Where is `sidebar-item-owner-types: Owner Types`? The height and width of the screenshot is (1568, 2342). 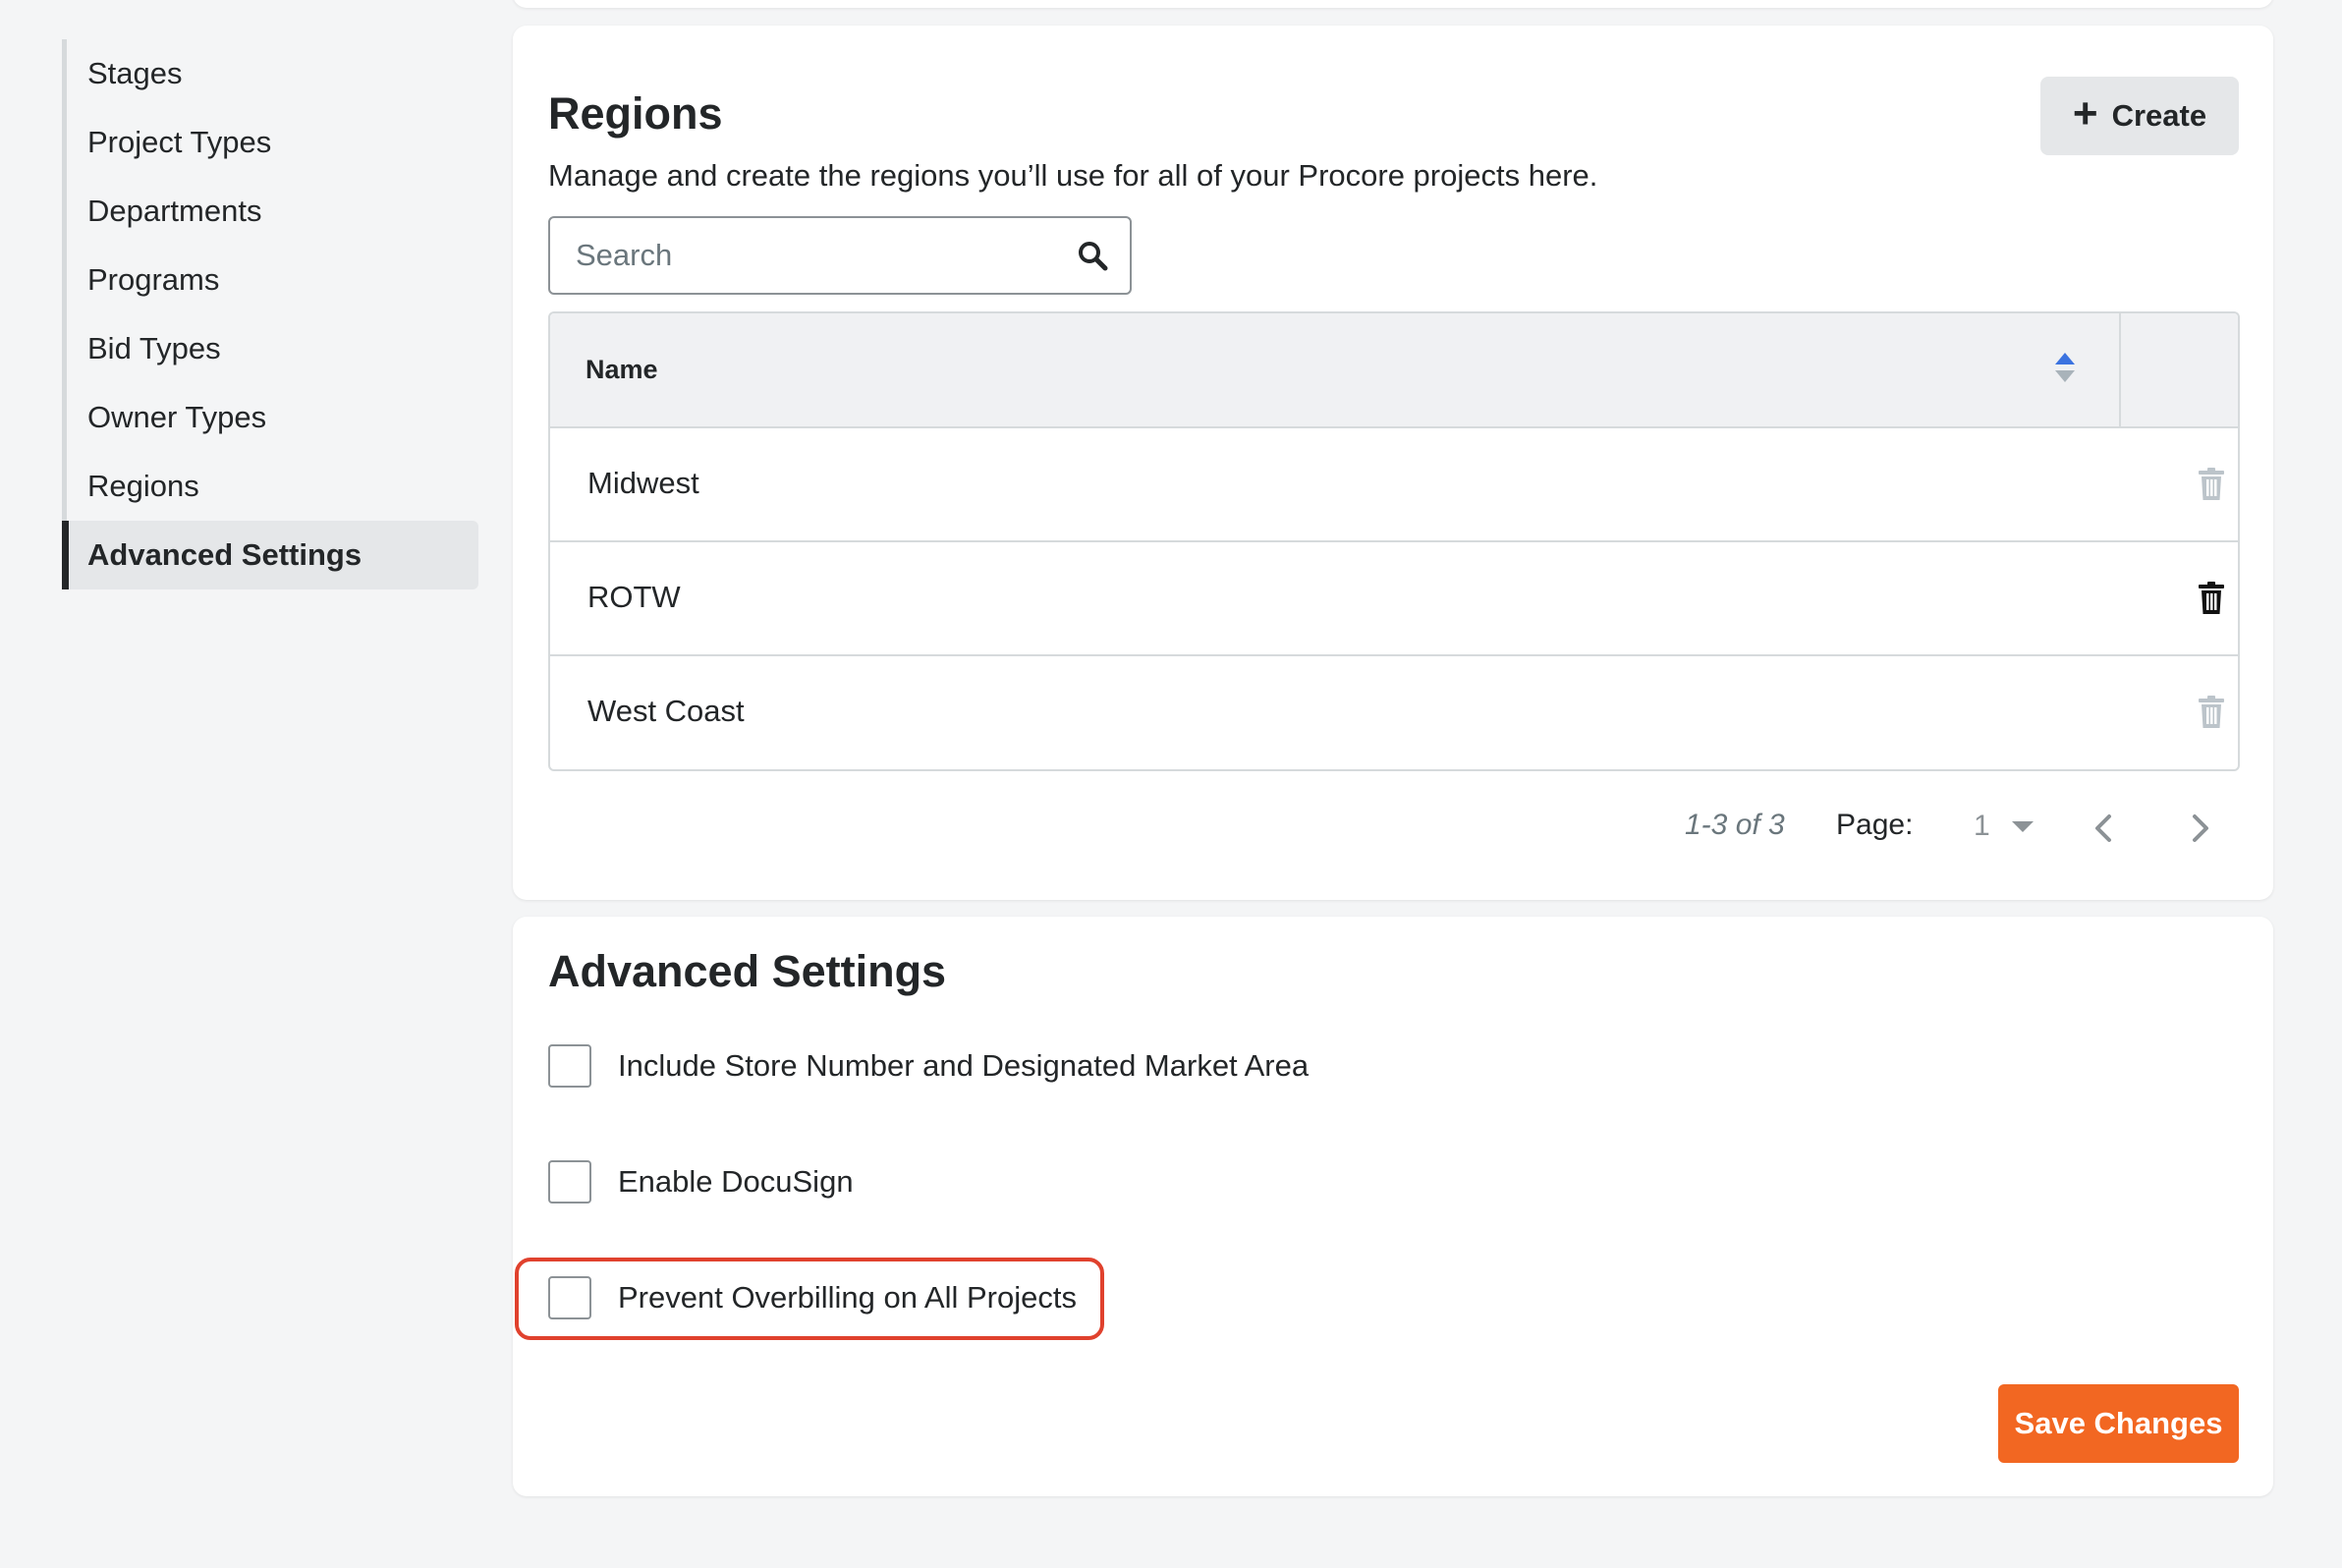
sidebar-item-owner-types: Owner Types is located at coordinates (272, 417).